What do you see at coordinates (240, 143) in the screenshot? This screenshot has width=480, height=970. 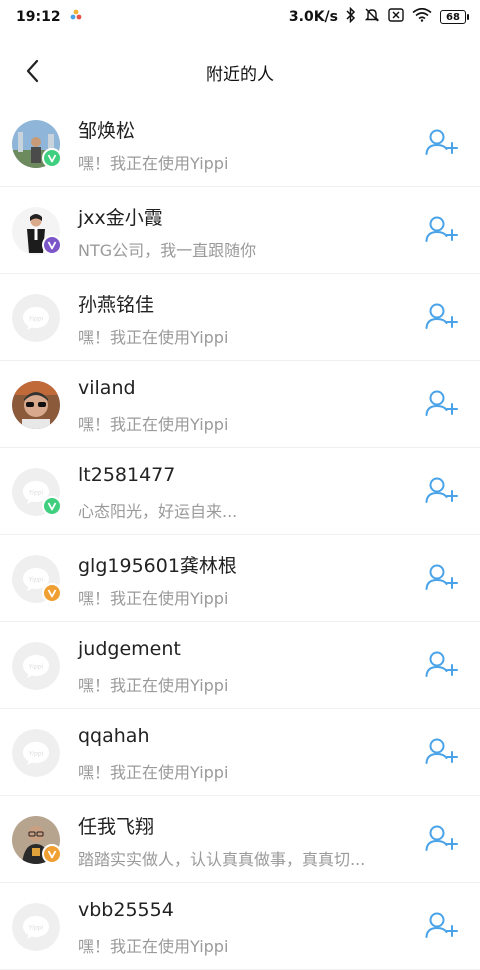 I see `user-list-item: 邹焕松嘿！我正在使用Yippi` at bounding box center [240, 143].